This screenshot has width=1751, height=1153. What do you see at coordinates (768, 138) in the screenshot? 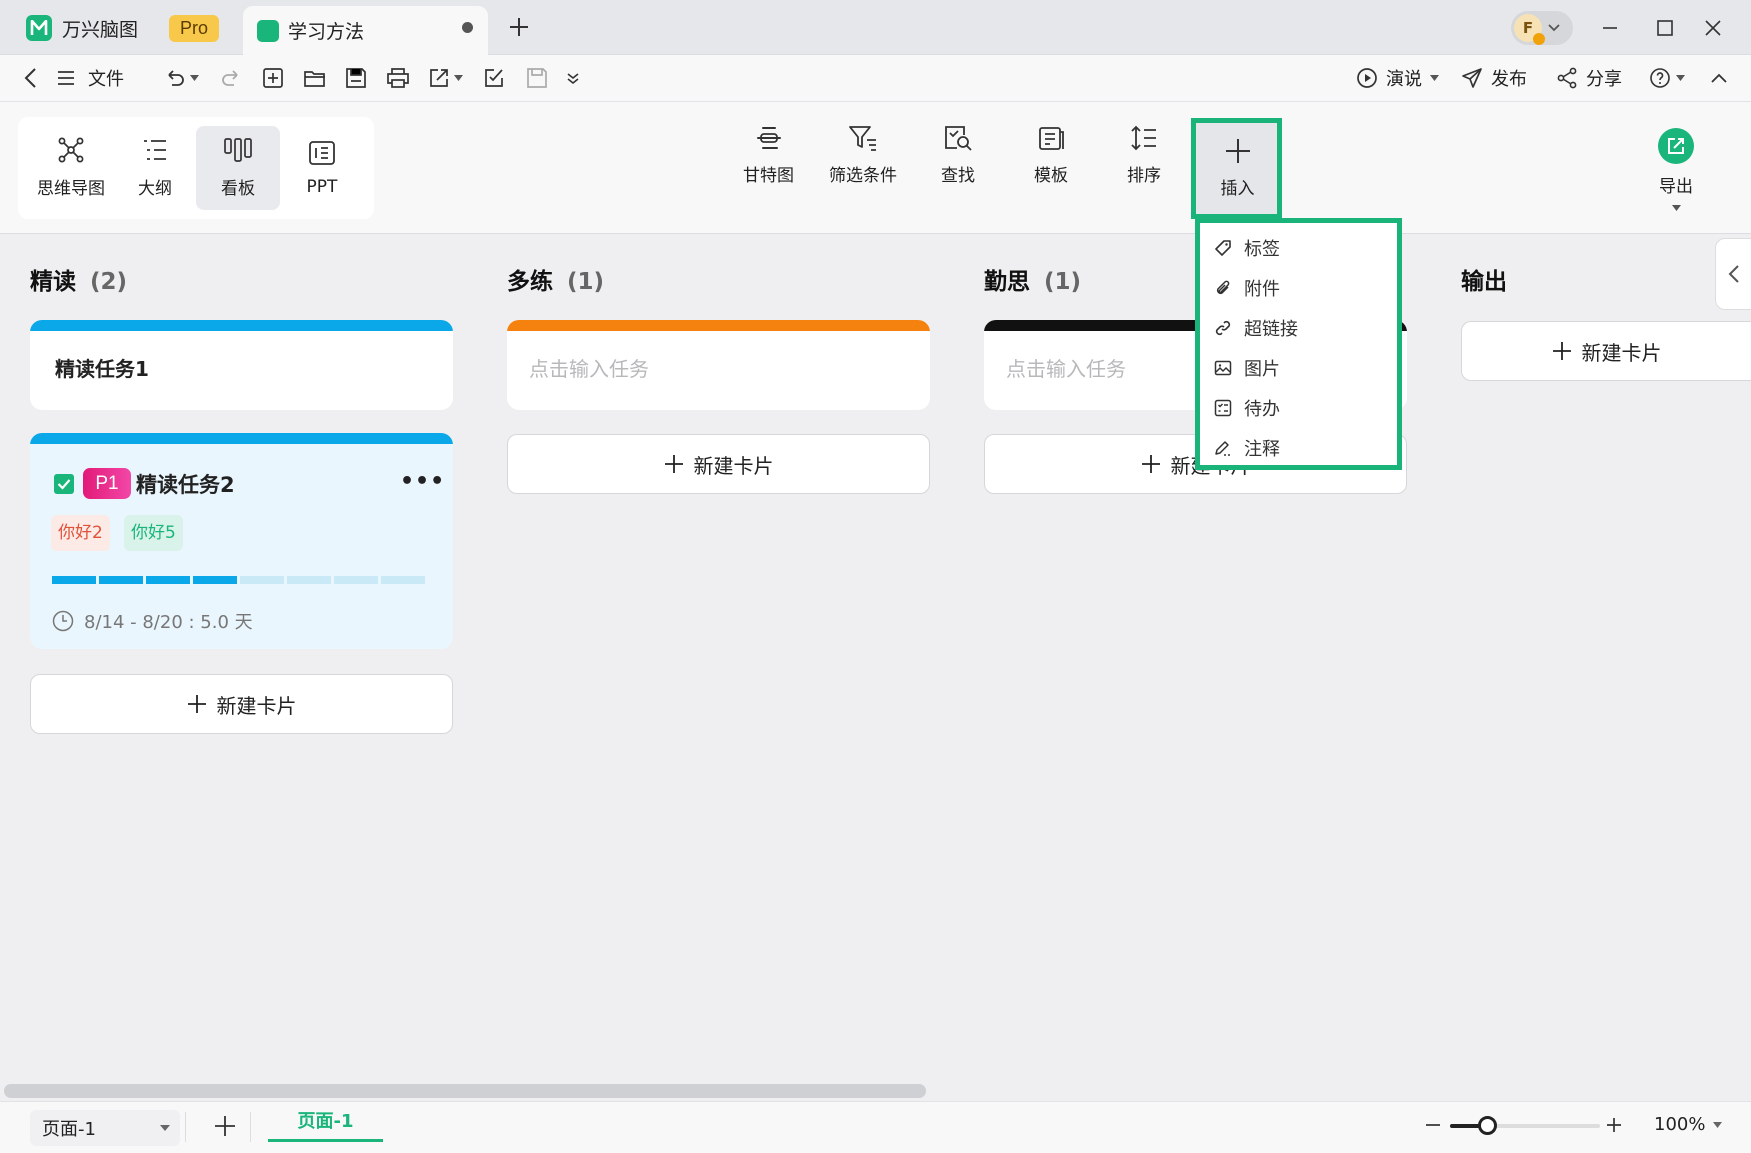
I see `gantt-icon` at bounding box center [768, 138].